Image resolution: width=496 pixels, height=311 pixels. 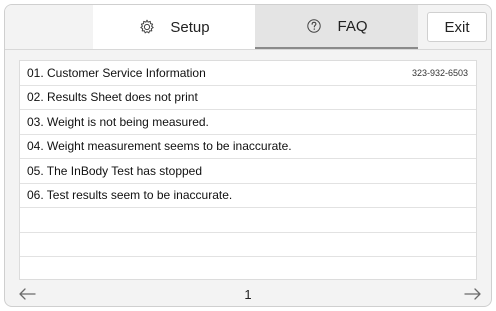 I want to click on tab-faq: FAQ, so click(x=336, y=27).